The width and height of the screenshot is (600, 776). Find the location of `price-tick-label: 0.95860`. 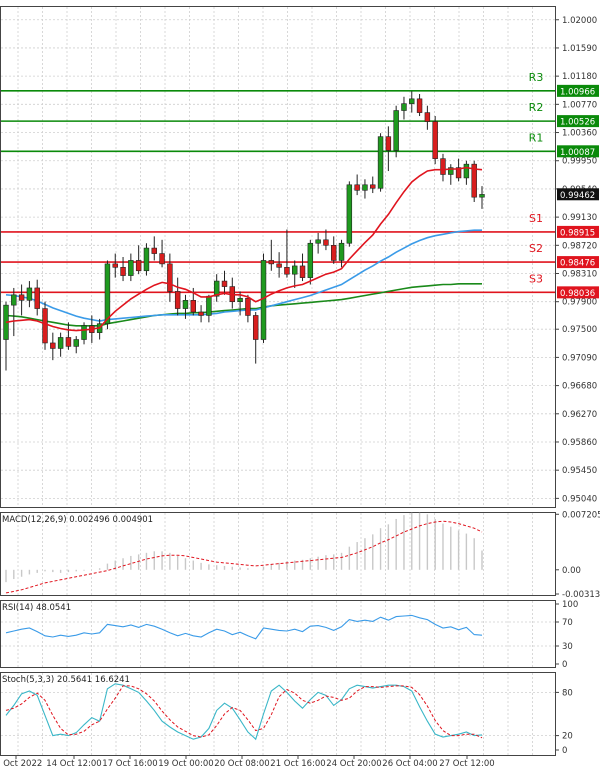

price-tick-label: 0.95860 is located at coordinates (579, 443).